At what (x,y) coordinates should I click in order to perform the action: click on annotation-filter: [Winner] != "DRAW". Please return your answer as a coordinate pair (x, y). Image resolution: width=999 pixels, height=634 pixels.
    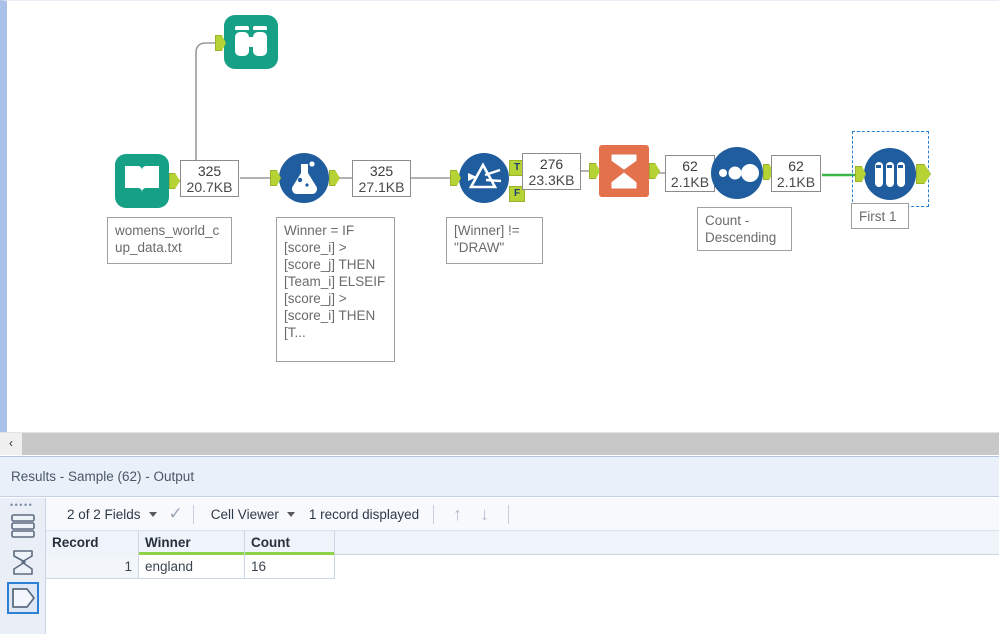
    Looking at the image, I should click on (494, 240).